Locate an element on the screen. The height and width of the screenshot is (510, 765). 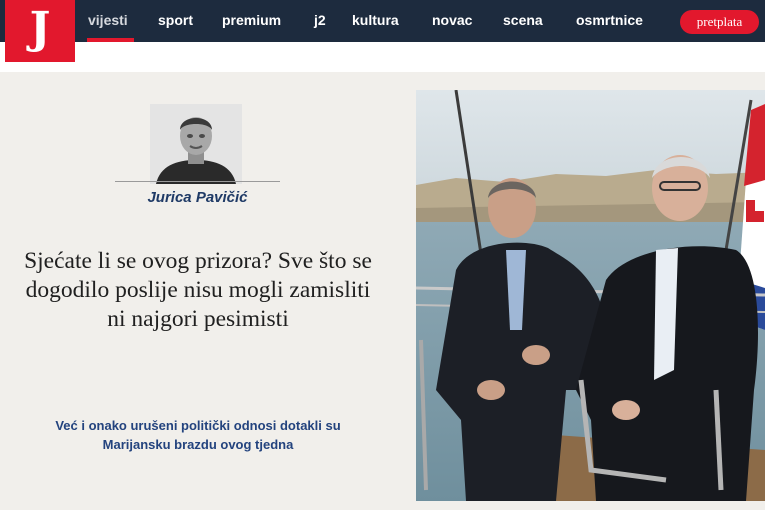
header-band is located at coordinates (382, 57).